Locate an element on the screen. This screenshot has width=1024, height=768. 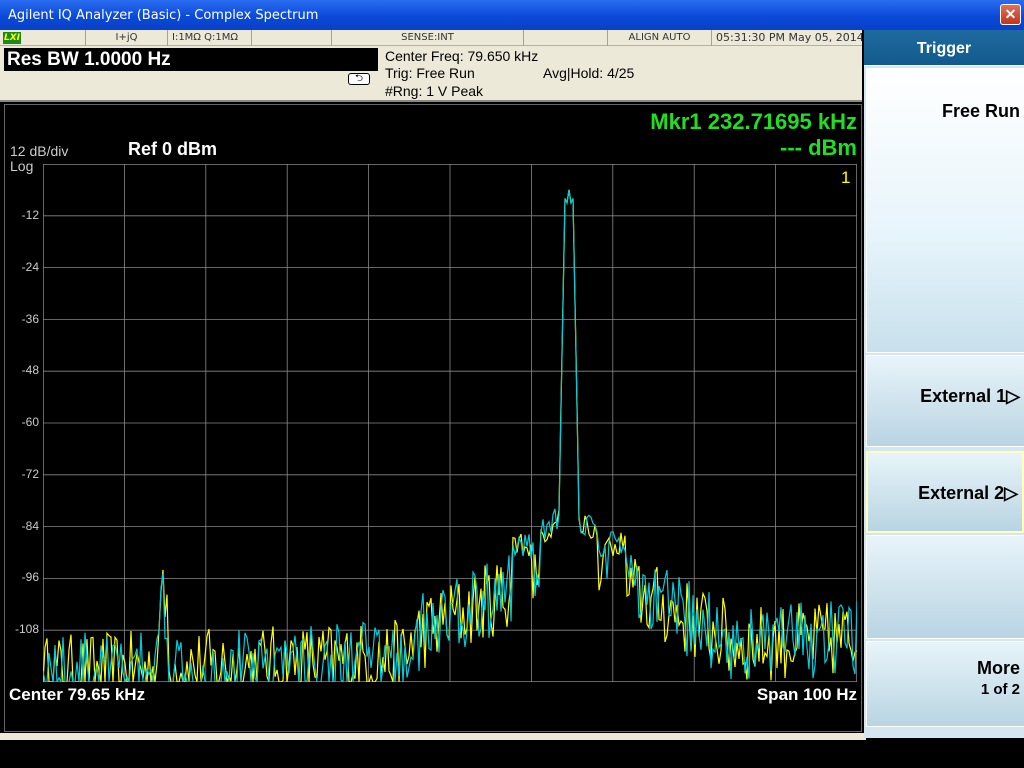
softkey-free-run: Free Run is located at coordinates (945, 210).